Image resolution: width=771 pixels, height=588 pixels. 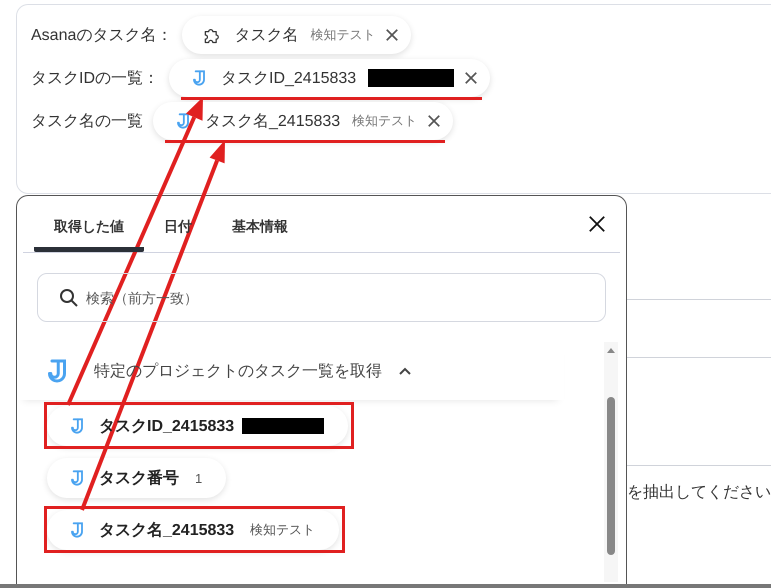 I want to click on variable-item: タスク番号 1, so click(x=136, y=478).